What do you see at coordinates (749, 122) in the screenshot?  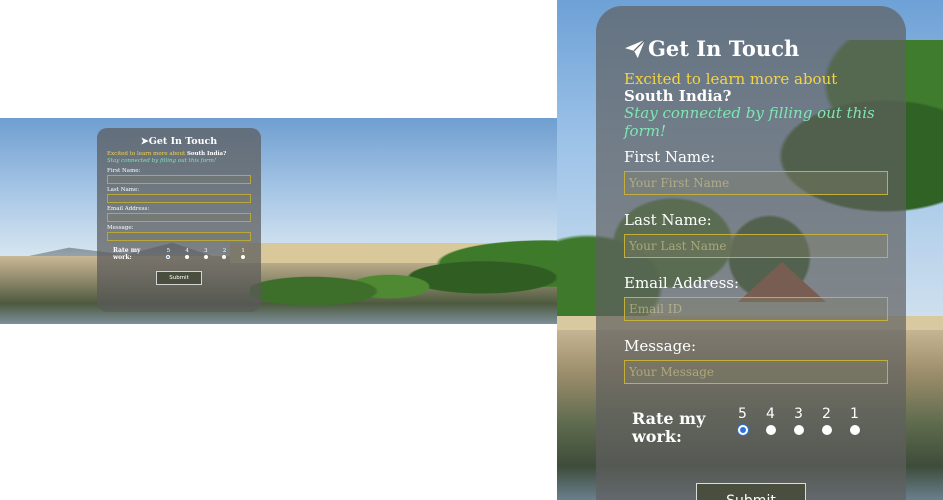 I see `form-subtitle: Stay connected by filling out this form!` at bounding box center [749, 122].